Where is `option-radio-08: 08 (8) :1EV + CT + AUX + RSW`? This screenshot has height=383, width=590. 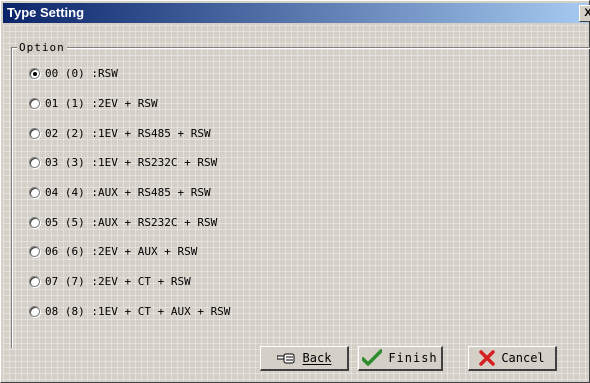
option-radio-08: 08 (8) :1EV + CT + AUX + RSW is located at coordinates (129, 311).